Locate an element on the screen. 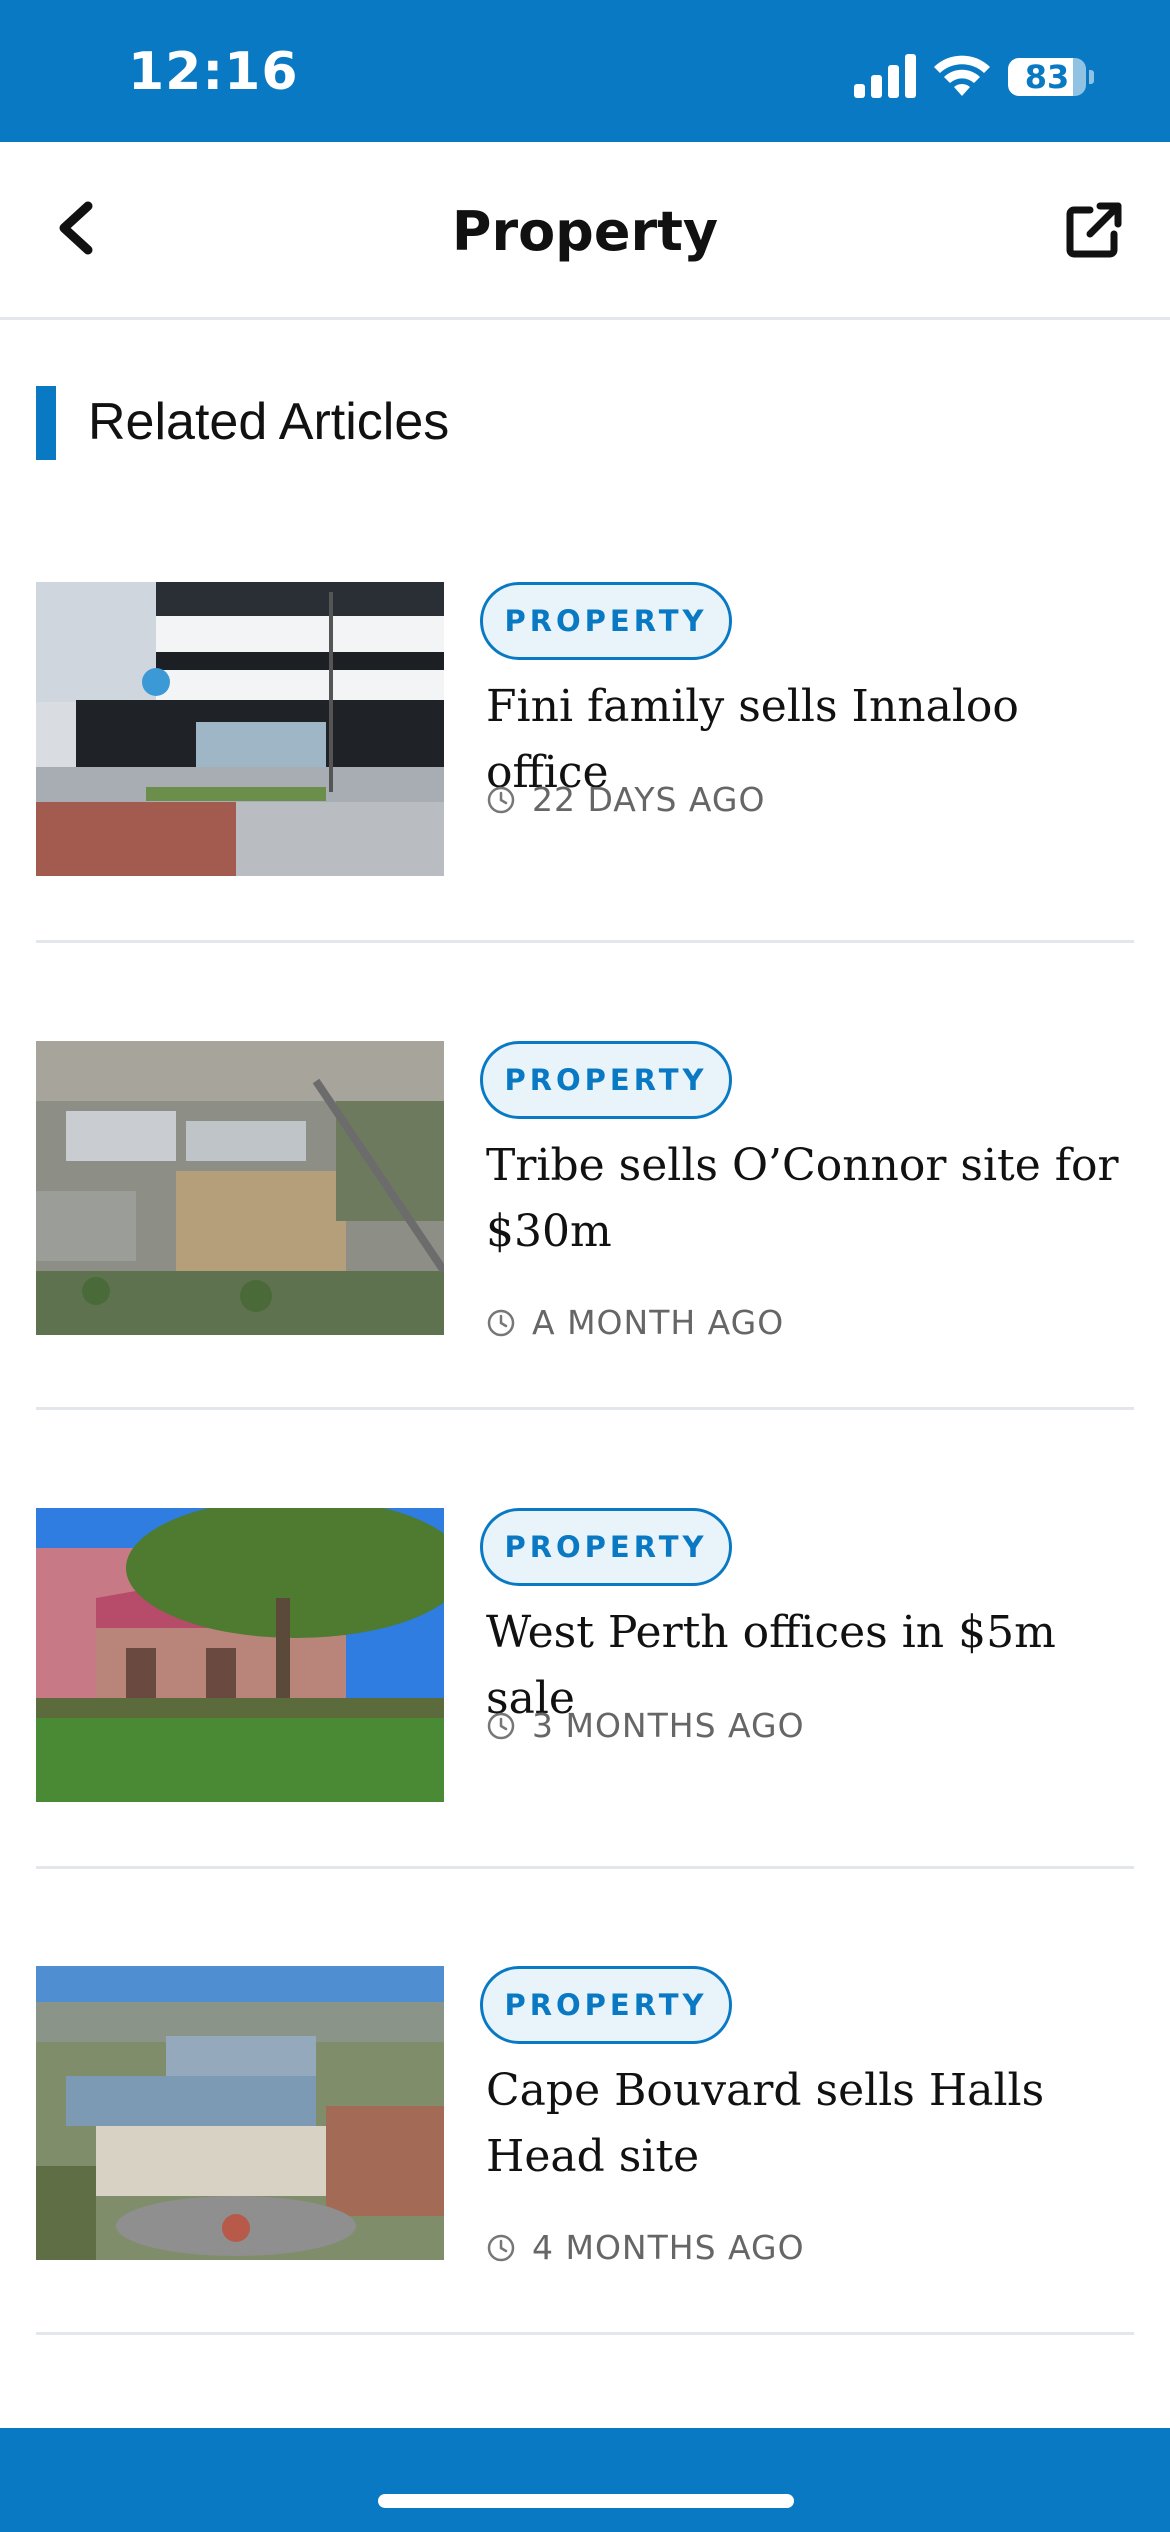 This screenshot has height=2532, width=1170. article-timestamp: 22 DAYS AGO is located at coordinates (625, 799).